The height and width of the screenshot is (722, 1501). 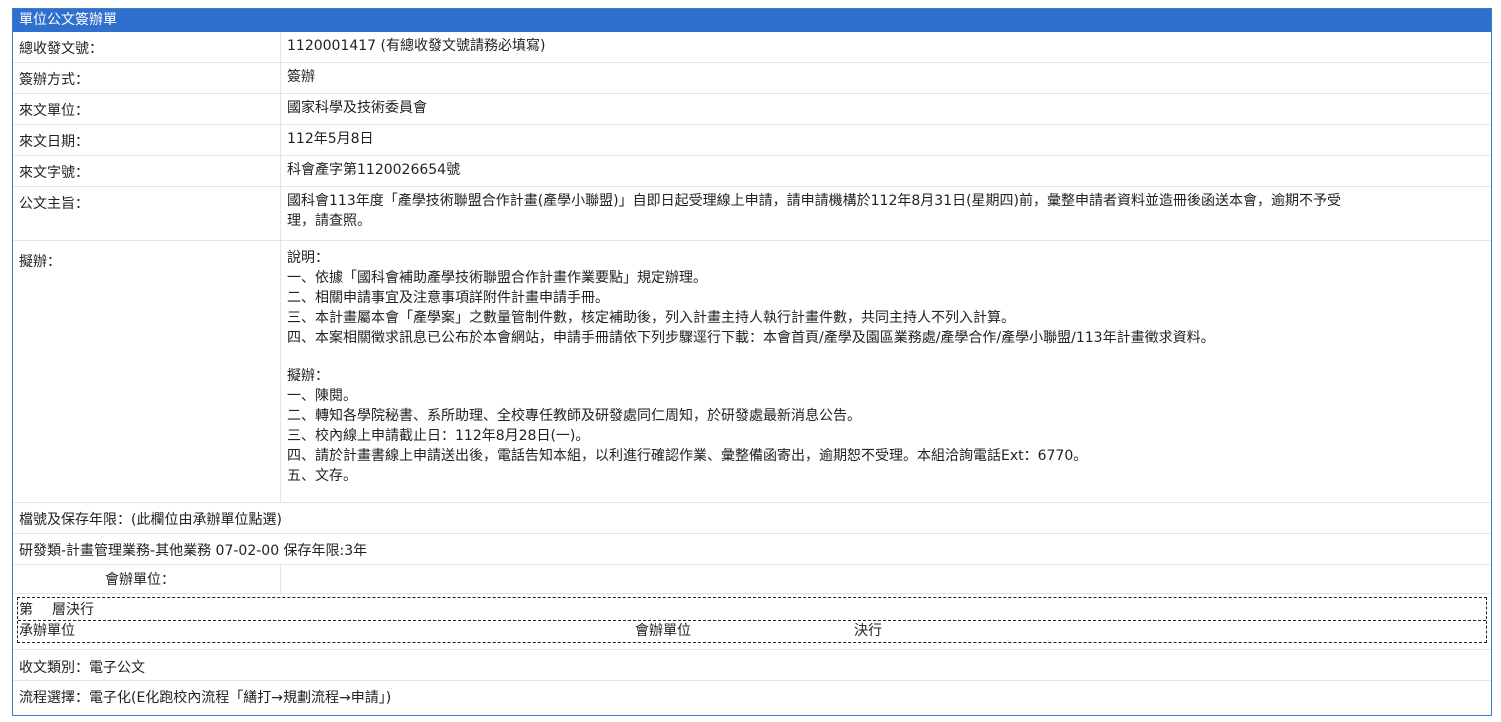 What do you see at coordinates (752, 631) in the screenshot?
I see `decision-units-row: 承辦單位 會辦單位 決行` at bounding box center [752, 631].